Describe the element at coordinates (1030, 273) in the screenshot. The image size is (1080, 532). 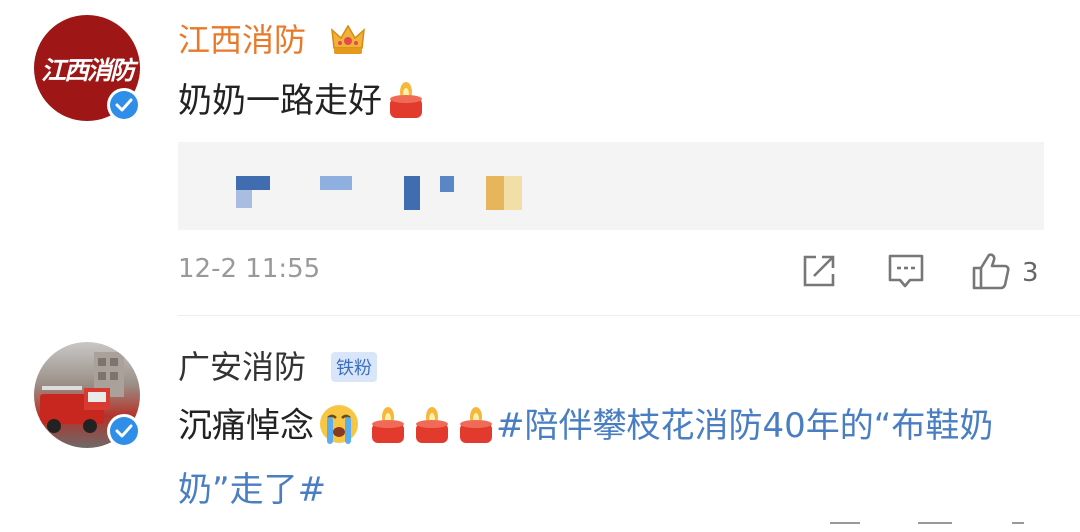
I see `like-count: 3` at that location.